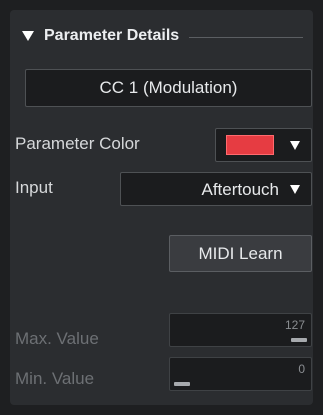 This screenshot has width=323, height=415. Describe the element at coordinates (301, 369) in the screenshot. I see `min-value-text: 0` at that location.